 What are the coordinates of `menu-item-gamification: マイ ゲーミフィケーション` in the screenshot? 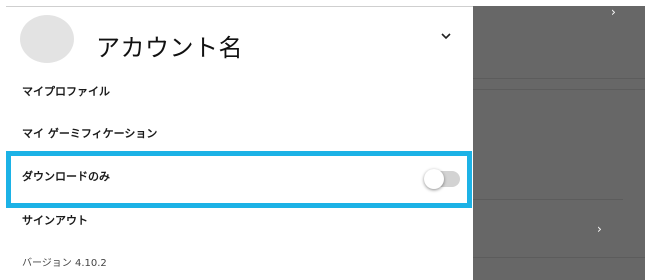 It's located at (89, 133).